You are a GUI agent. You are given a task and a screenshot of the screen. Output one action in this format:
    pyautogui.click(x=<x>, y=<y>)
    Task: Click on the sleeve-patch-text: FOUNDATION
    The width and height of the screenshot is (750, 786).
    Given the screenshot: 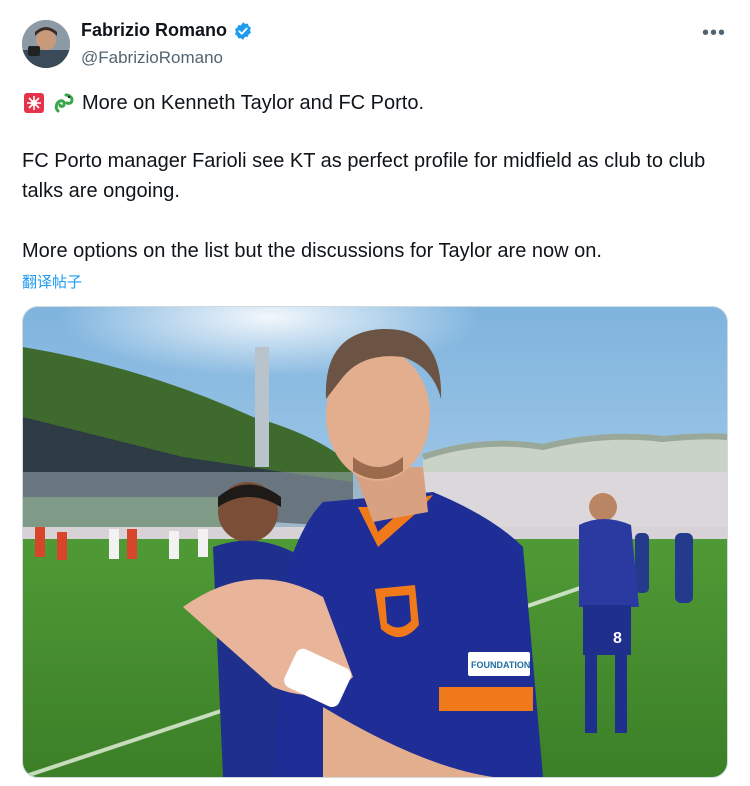 What is the action you would take?
    pyautogui.click(x=500, y=665)
    